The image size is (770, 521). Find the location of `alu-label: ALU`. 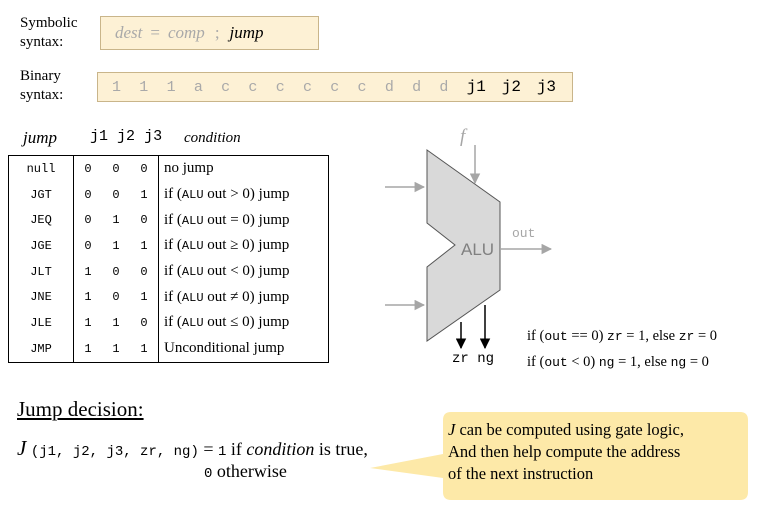

alu-label: ALU is located at coordinates (478, 249).